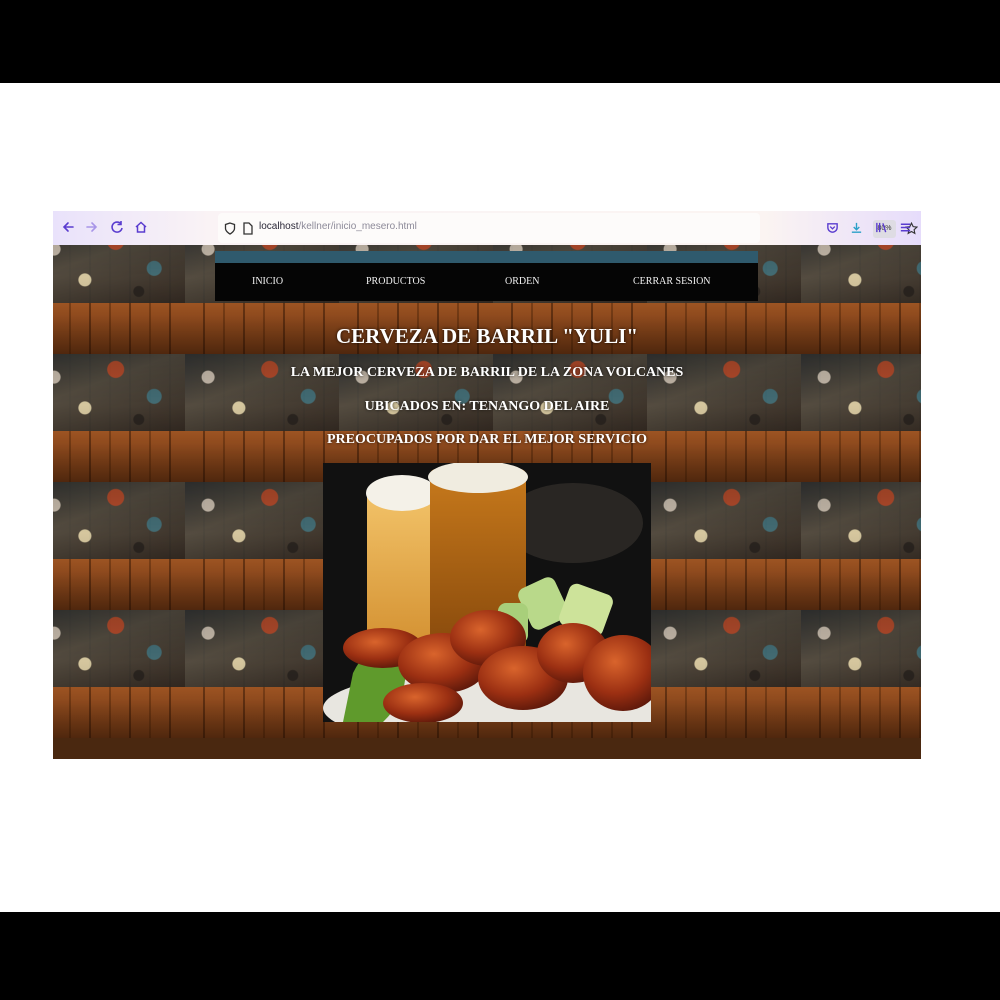 The height and width of the screenshot is (1000, 1000). I want to click on nav-item-productos: PRODUCTOS, so click(395, 281).